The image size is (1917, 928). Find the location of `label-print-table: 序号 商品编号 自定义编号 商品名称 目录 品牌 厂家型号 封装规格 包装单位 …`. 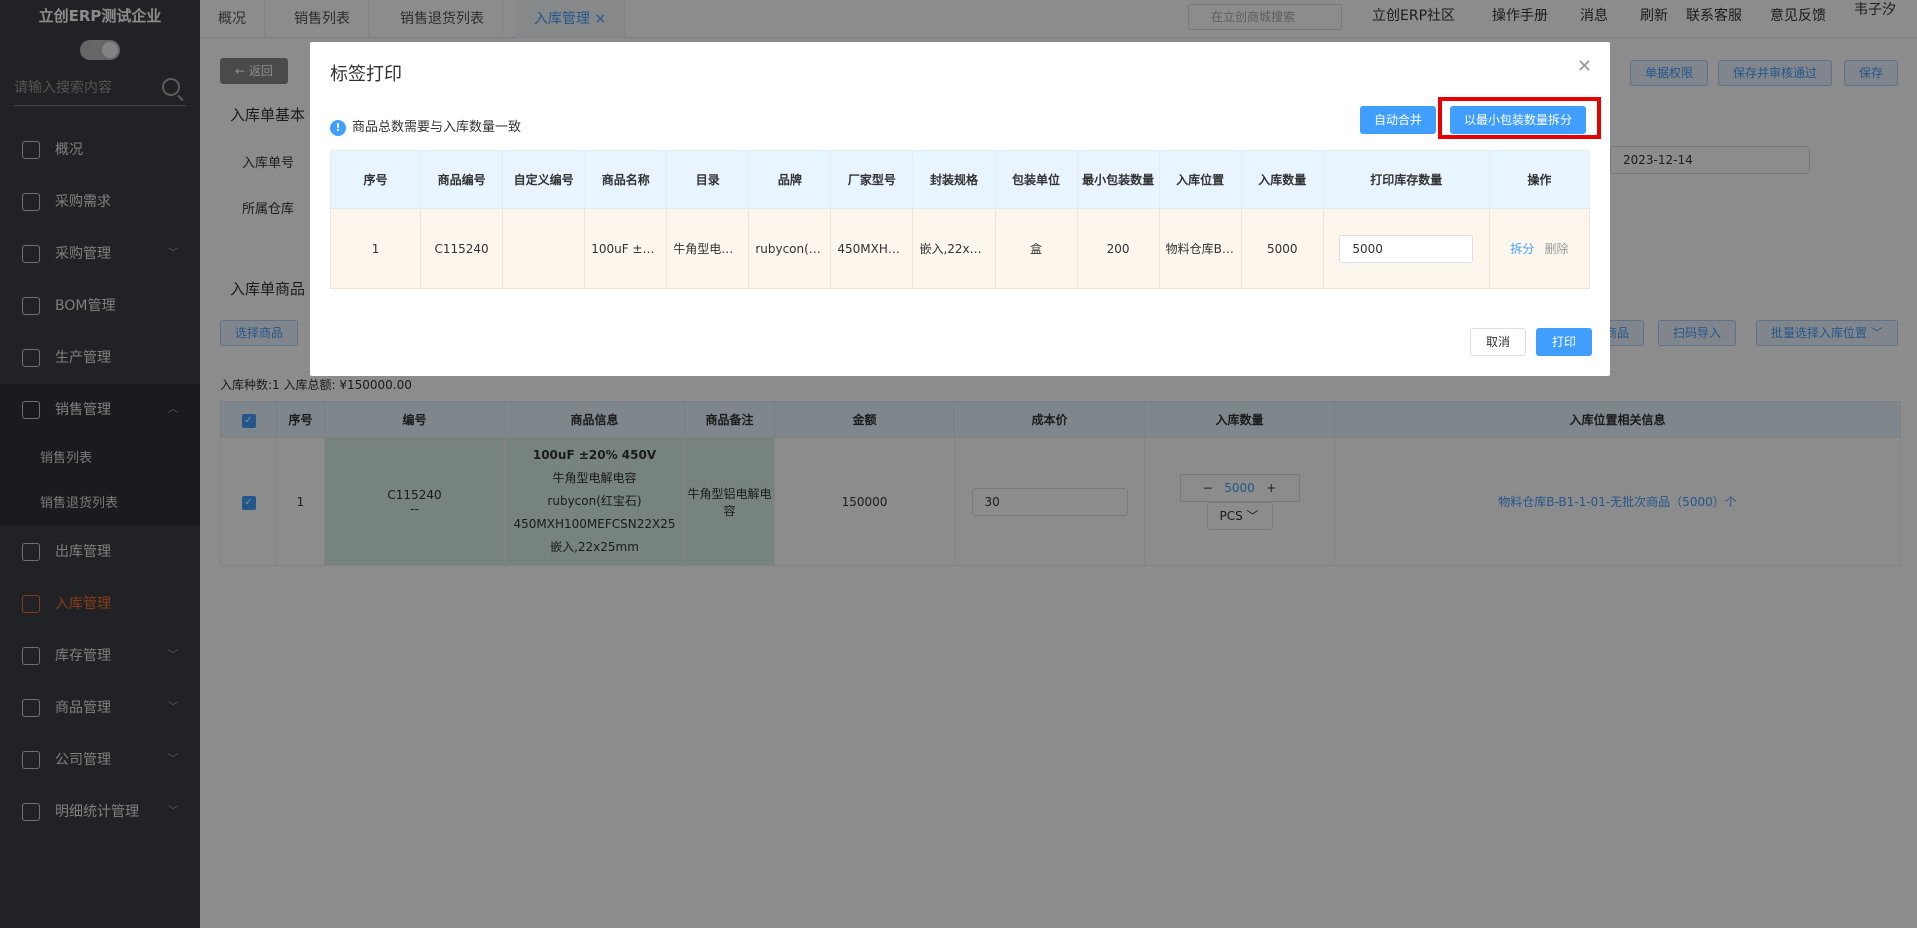

label-print-table: 序号 商品编号 自定义编号 商品名称 目录 品牌 厂家型号 封装规格 包装单位 … is located at coordinates (960, 219).